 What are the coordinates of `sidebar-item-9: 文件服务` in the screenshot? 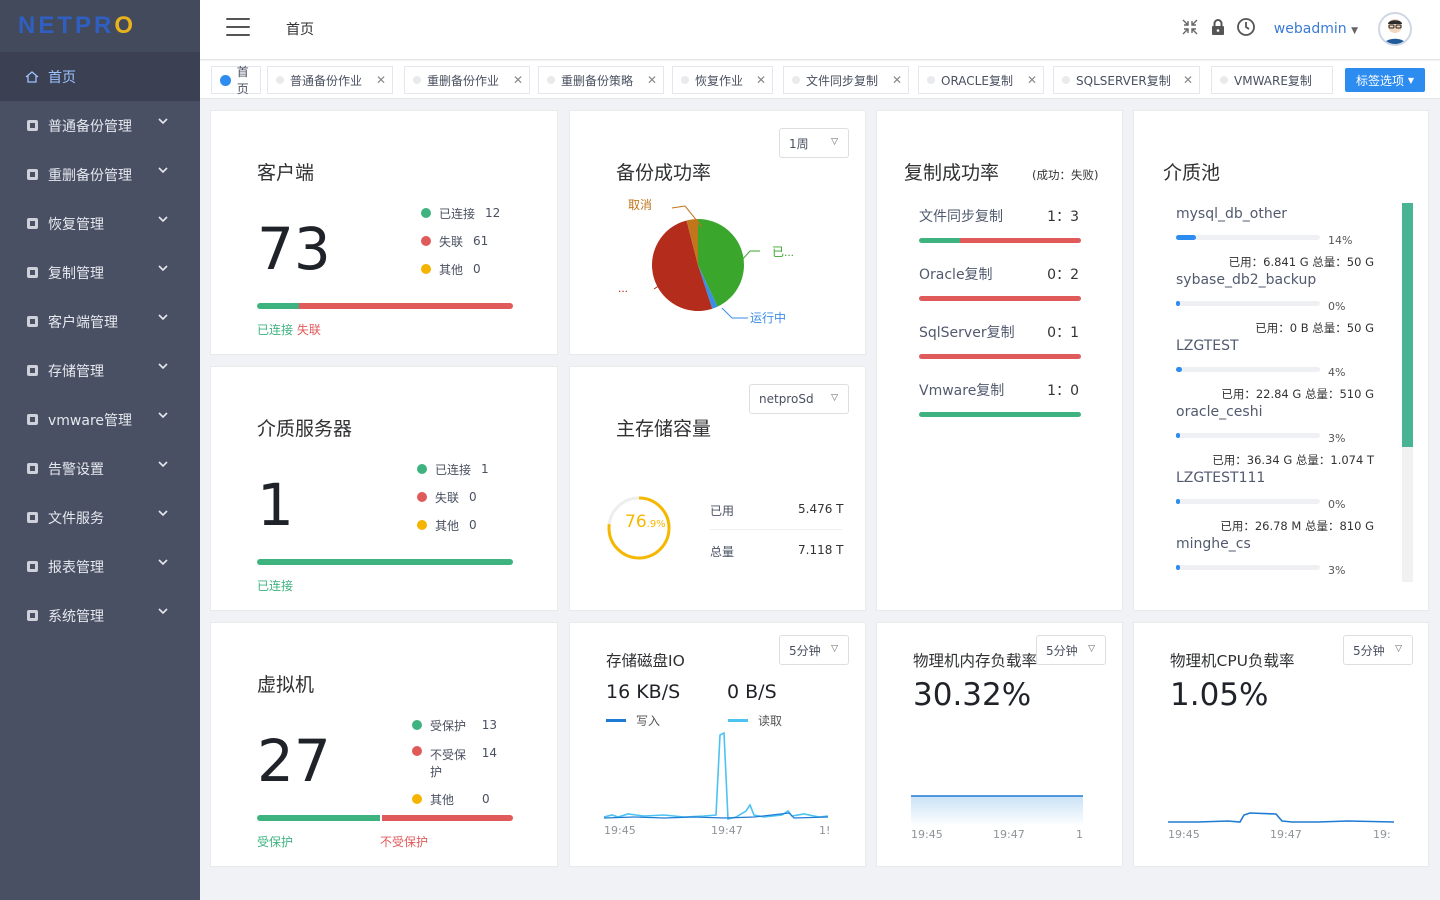 It's located at (100, 517).